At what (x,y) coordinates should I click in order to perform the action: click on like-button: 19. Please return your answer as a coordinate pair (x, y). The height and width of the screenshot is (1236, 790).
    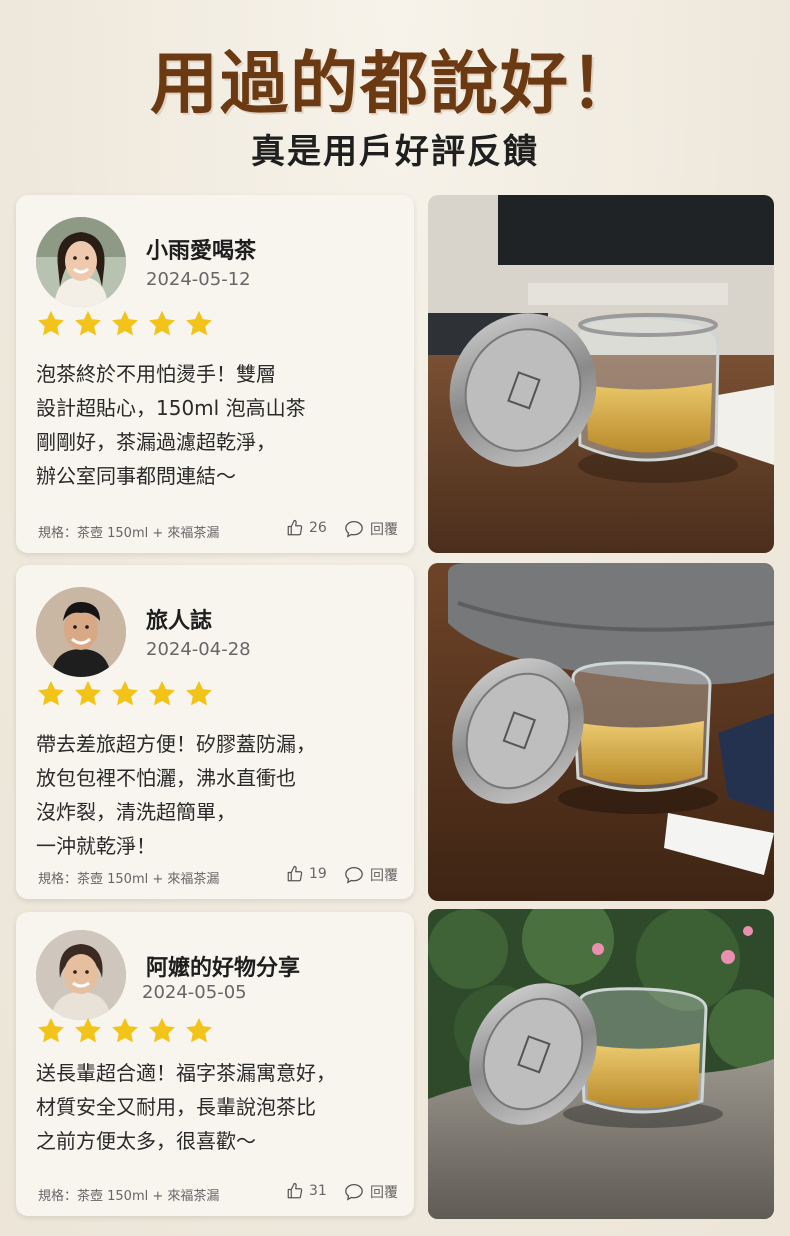
    Looking at the image, I should click on (306, 874).